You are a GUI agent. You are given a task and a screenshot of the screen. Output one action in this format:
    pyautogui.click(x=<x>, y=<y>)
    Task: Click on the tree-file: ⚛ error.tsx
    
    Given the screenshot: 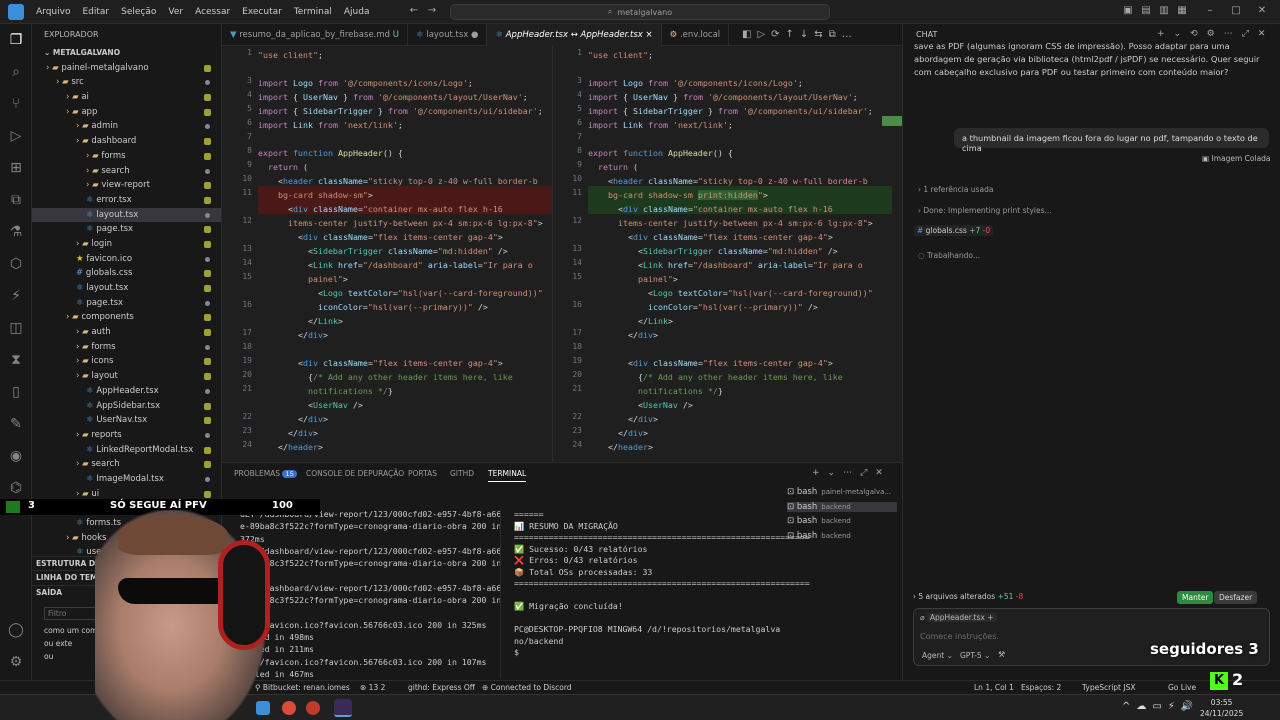 What is the action you would take?
    pyautogui.click(x=126, y=200)
    